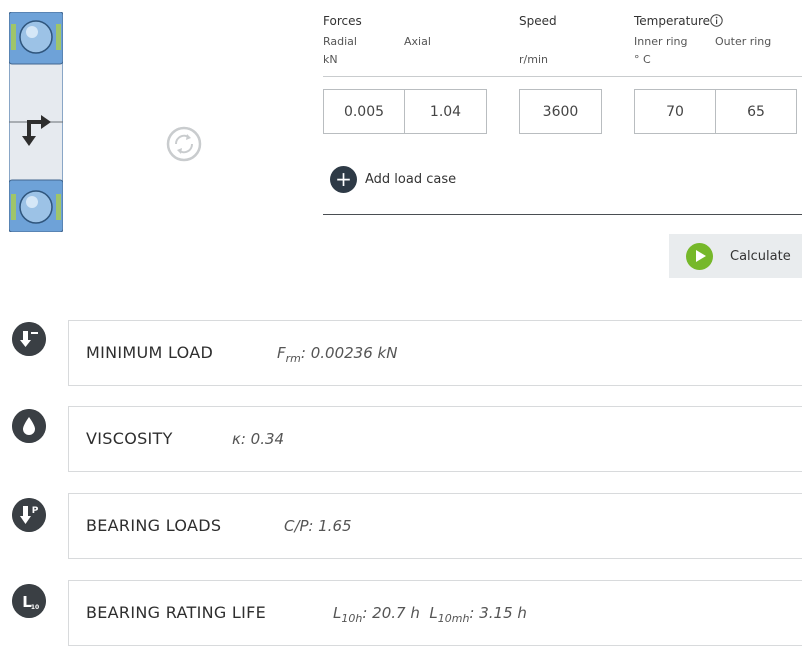 The width and height of the screenshot is (802, 651). I want to click on add-load-case-button: +, so click(343, 179).